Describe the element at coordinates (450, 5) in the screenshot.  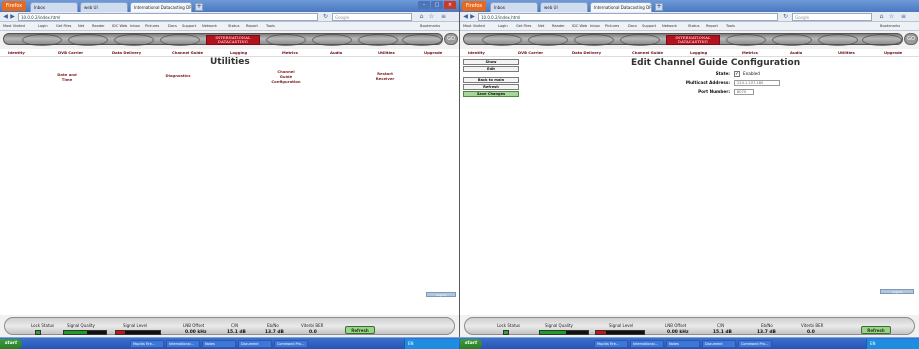
I see `close-icon: ×` at that location.